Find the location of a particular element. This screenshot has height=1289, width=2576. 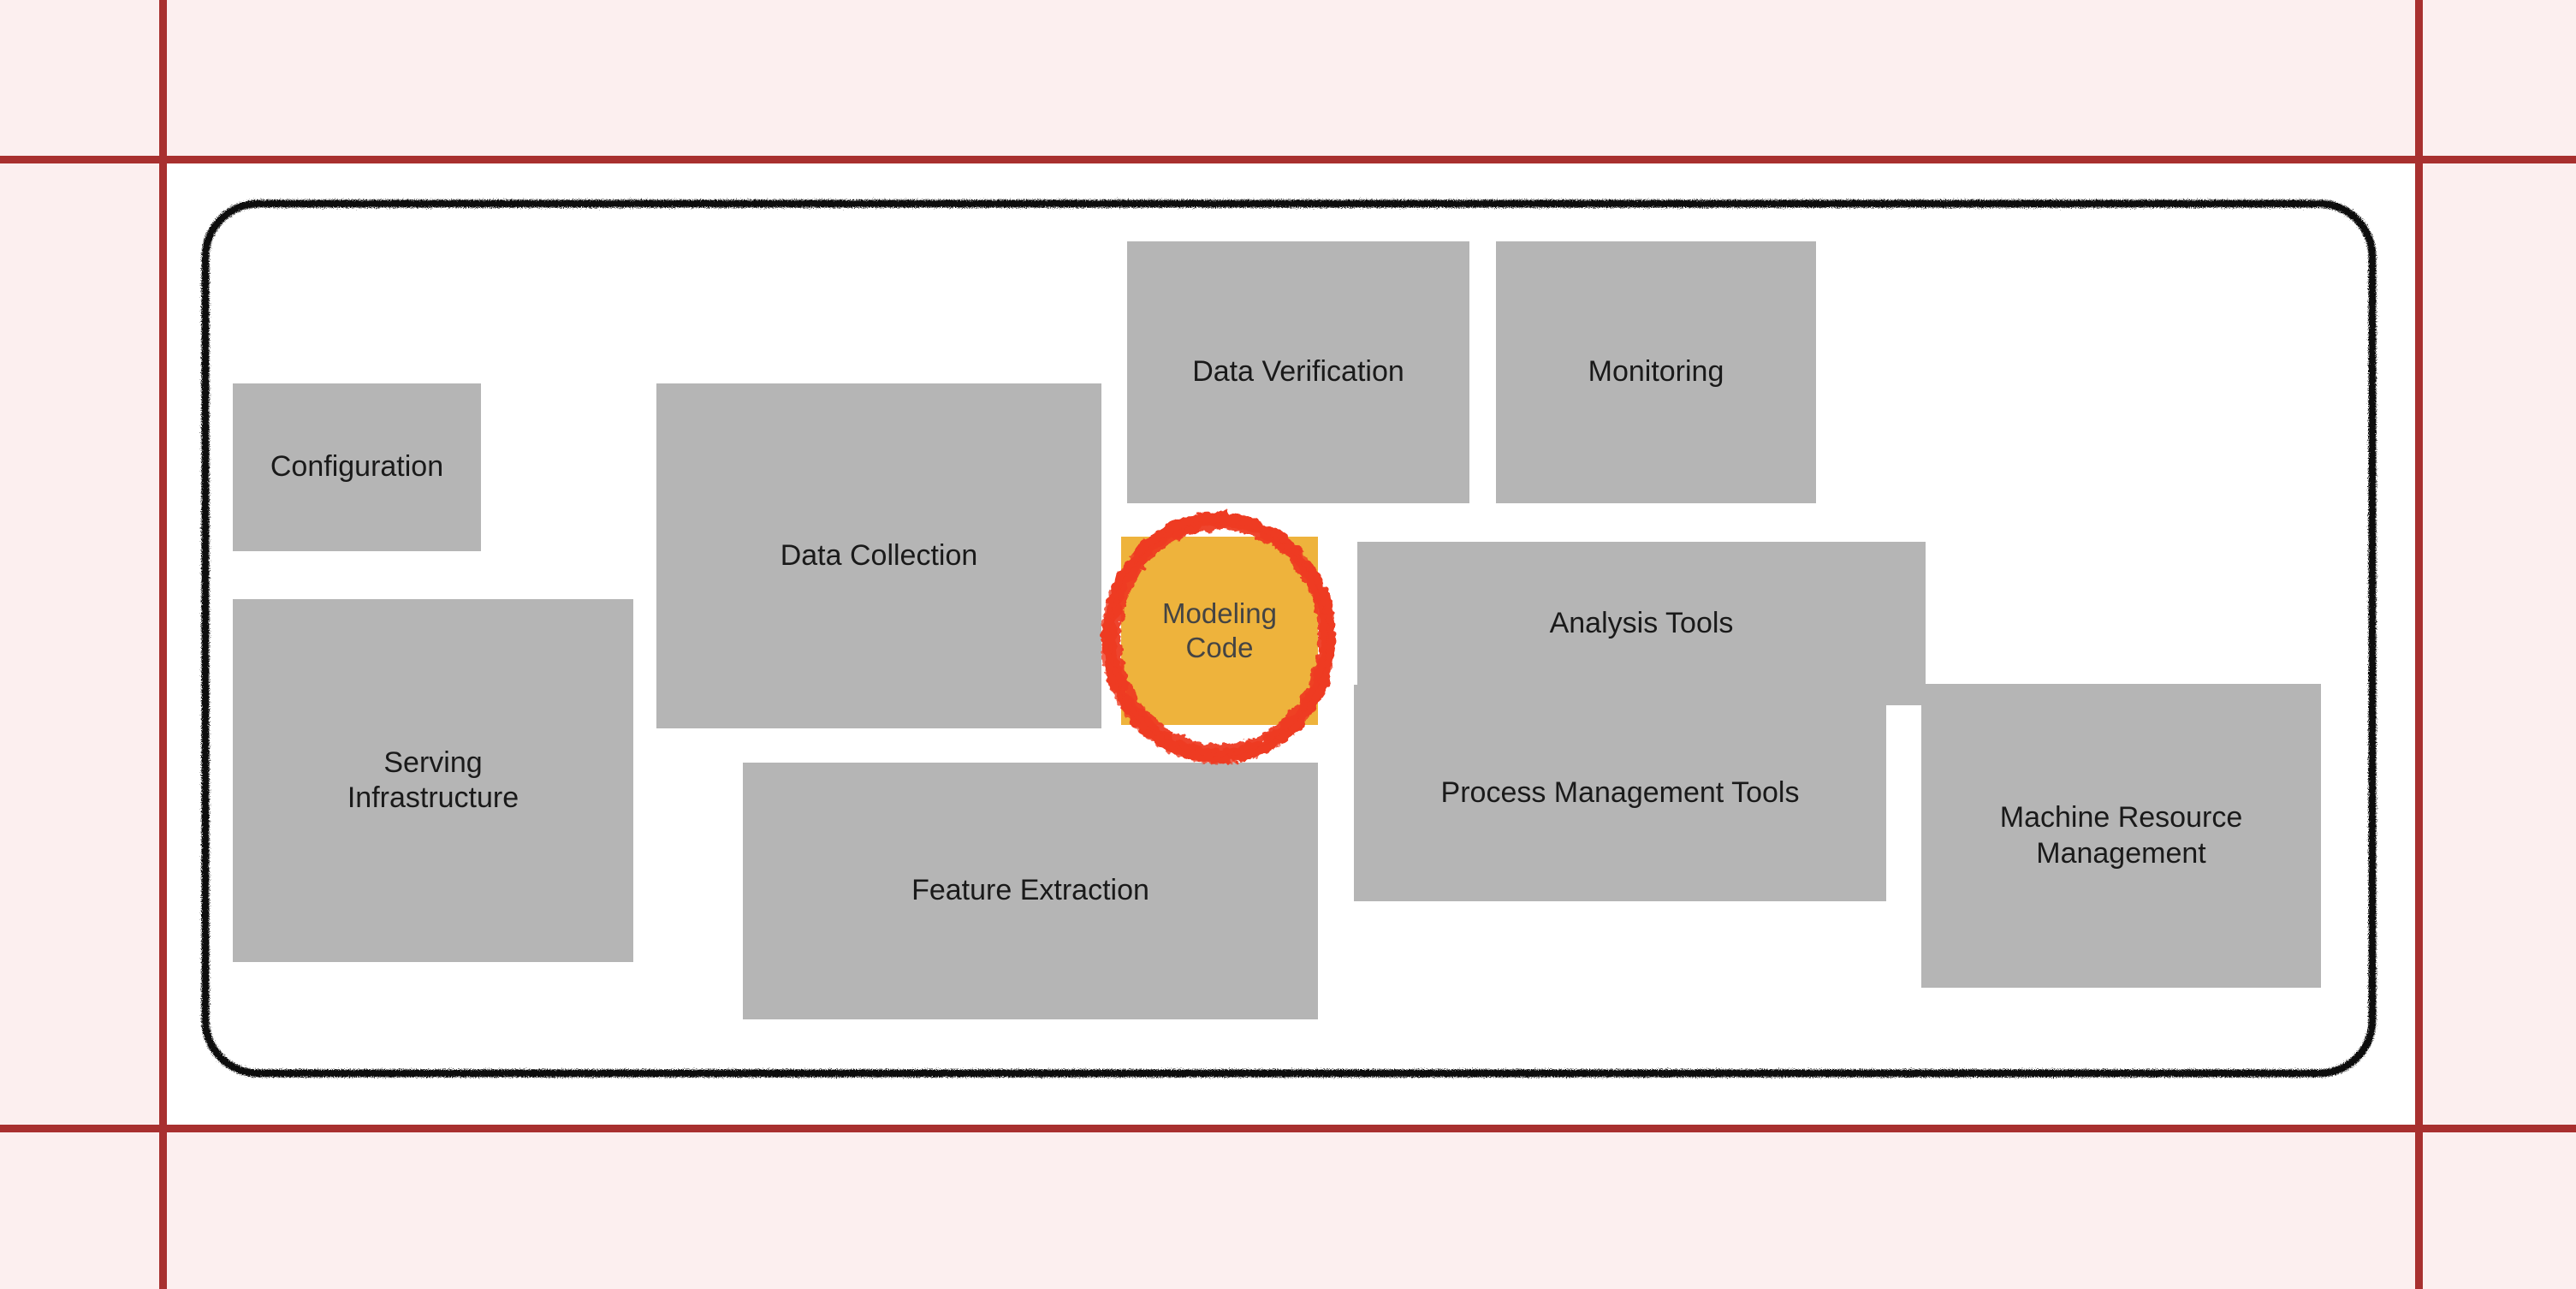

box-modeling-code: Modeling Code is located at coordinates (1219, 631).